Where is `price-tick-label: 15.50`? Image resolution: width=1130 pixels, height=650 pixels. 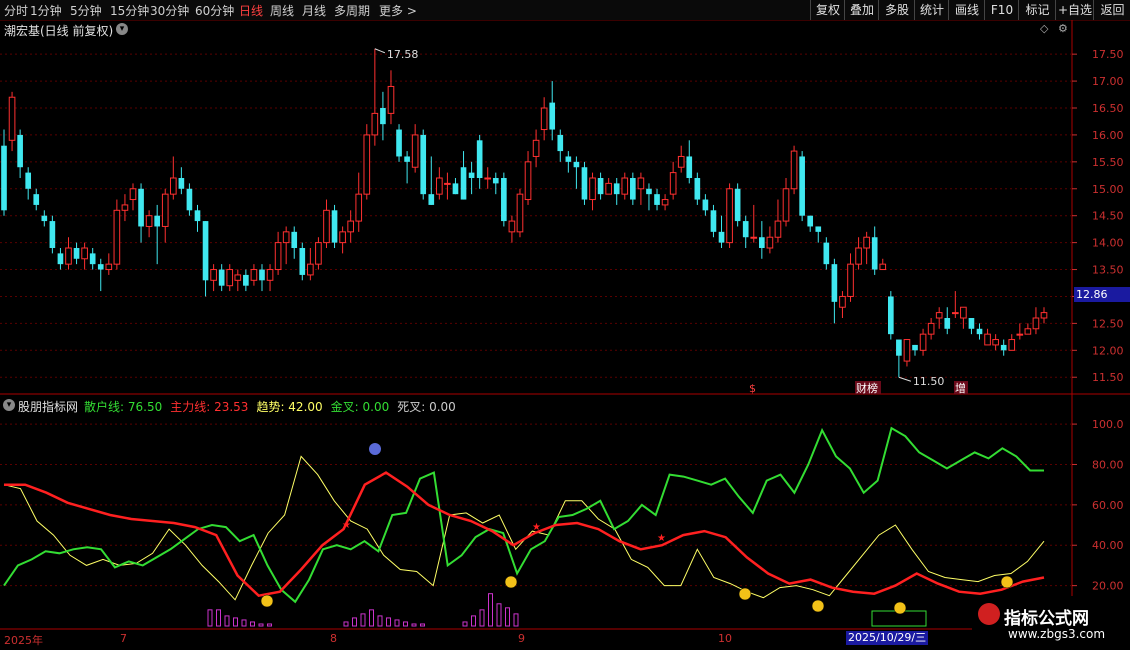
price-tick-label: 15.50 is located at coordinates (1108, 162).